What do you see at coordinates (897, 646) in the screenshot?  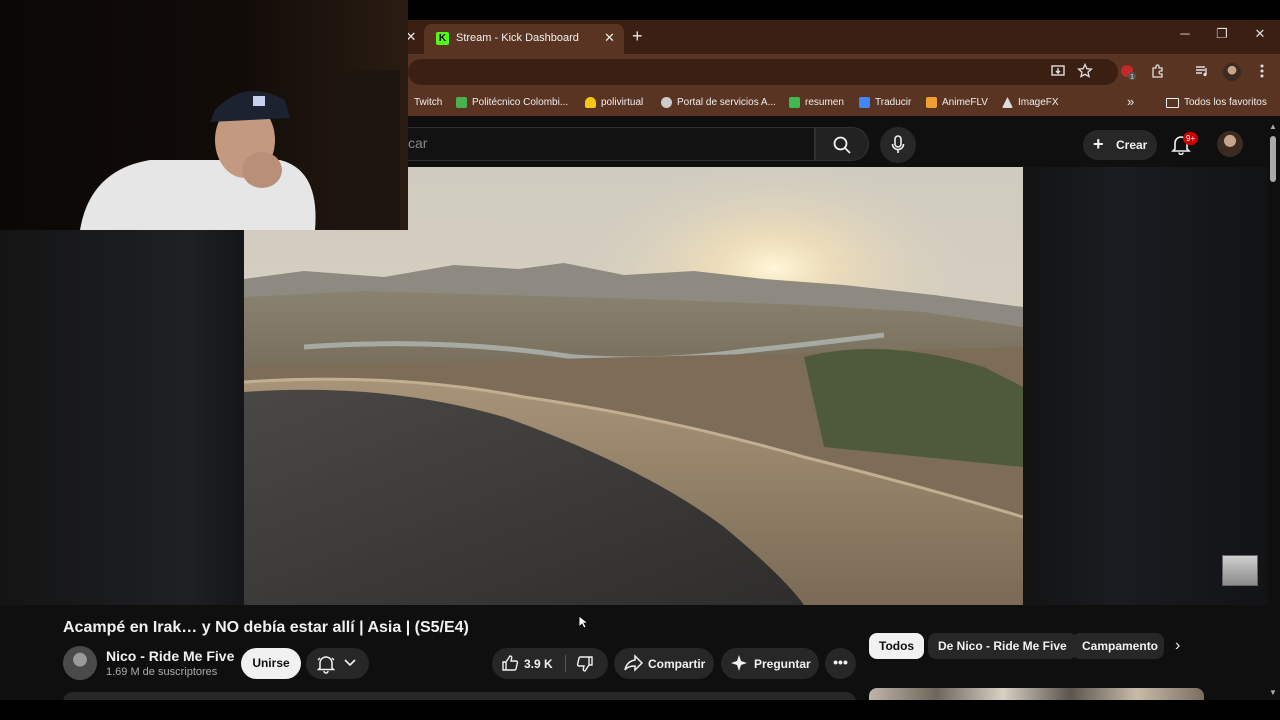 I see `chip-all: Todos` at bounding box center [897, 646].